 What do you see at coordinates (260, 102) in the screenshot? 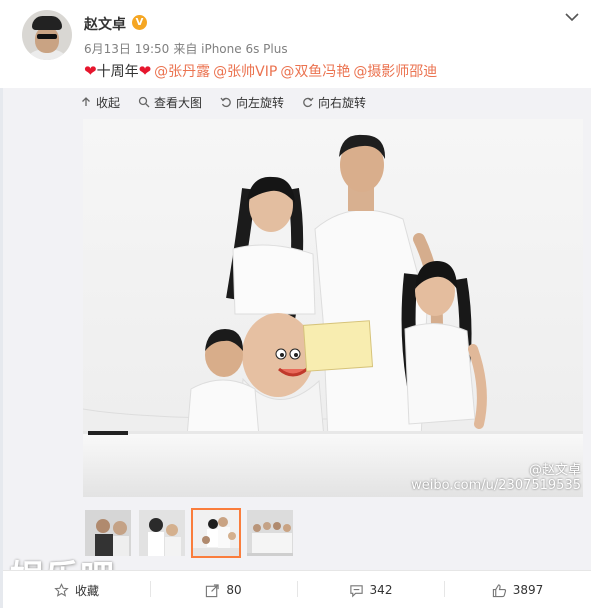
I see `rotate-left-label: 向左旋转` at bounding box center [260, 102].